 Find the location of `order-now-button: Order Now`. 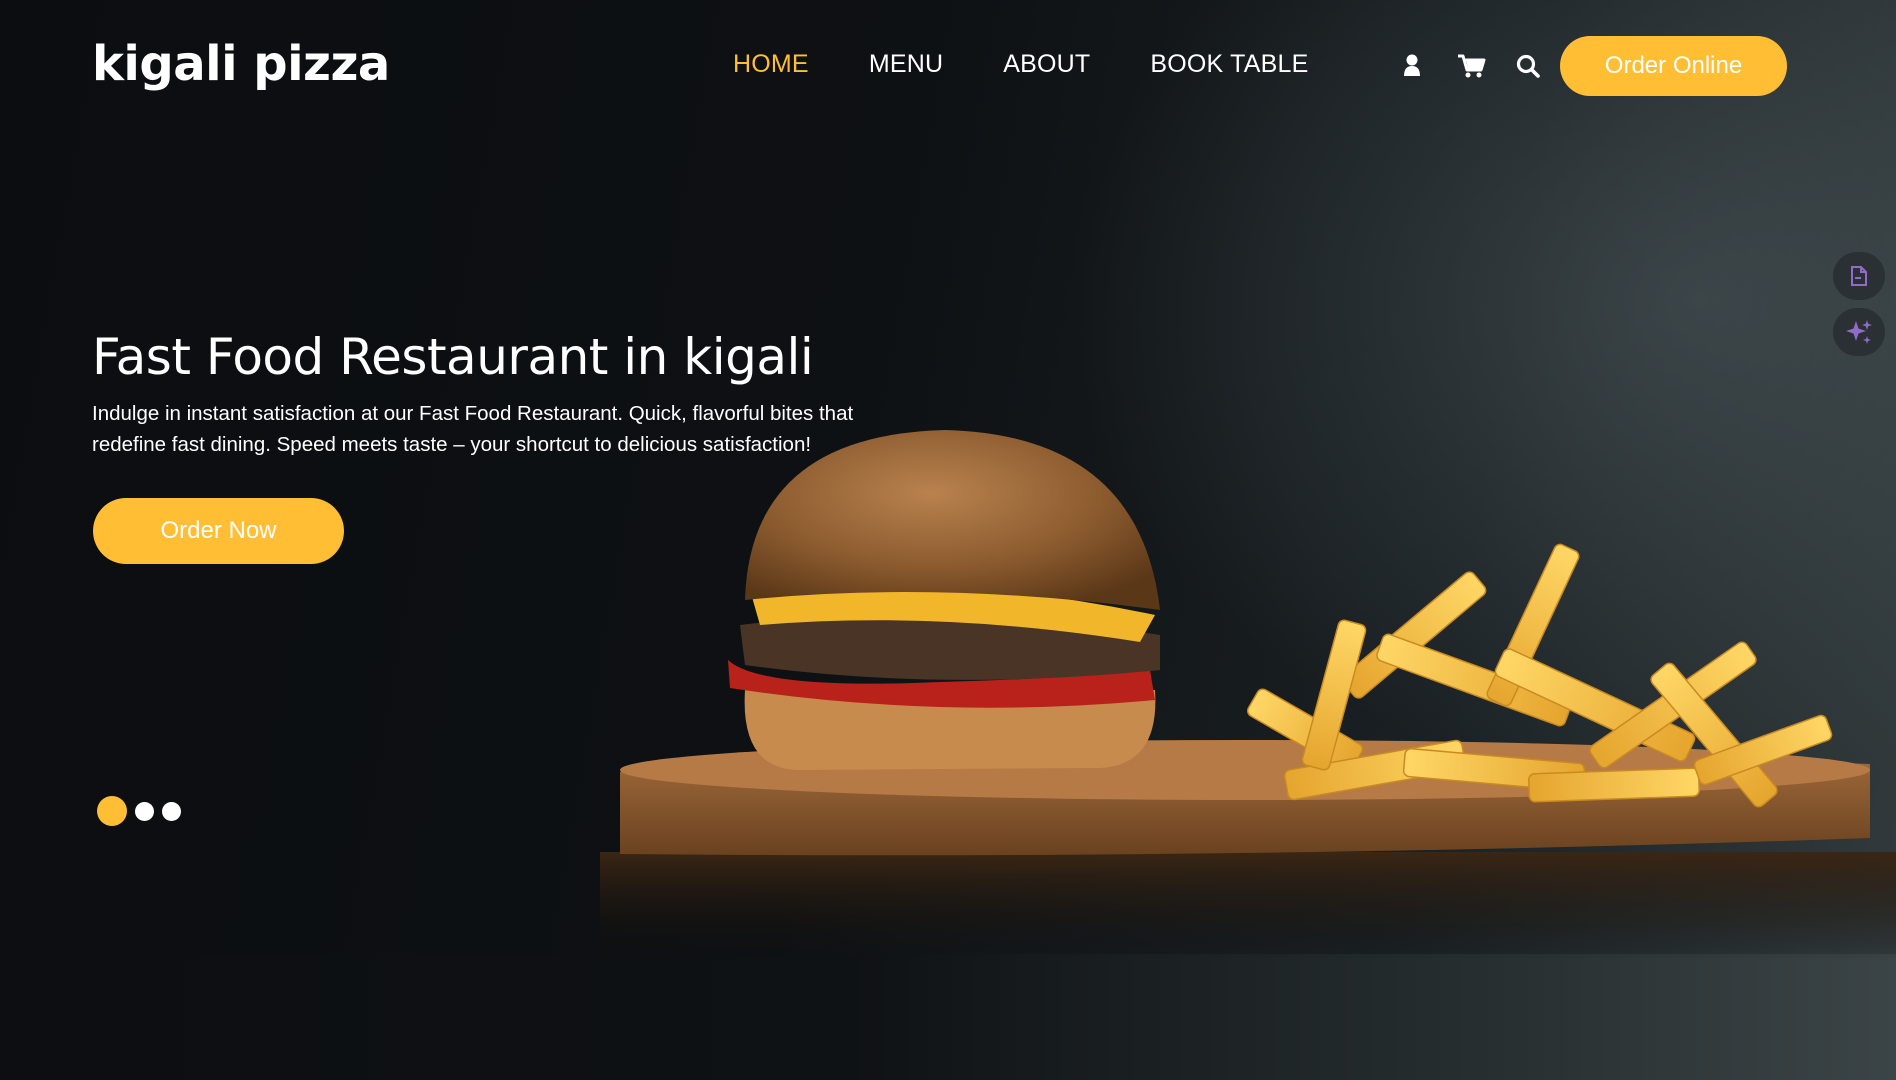

order-now-button: Order Now is located at coordinates (218, 531).